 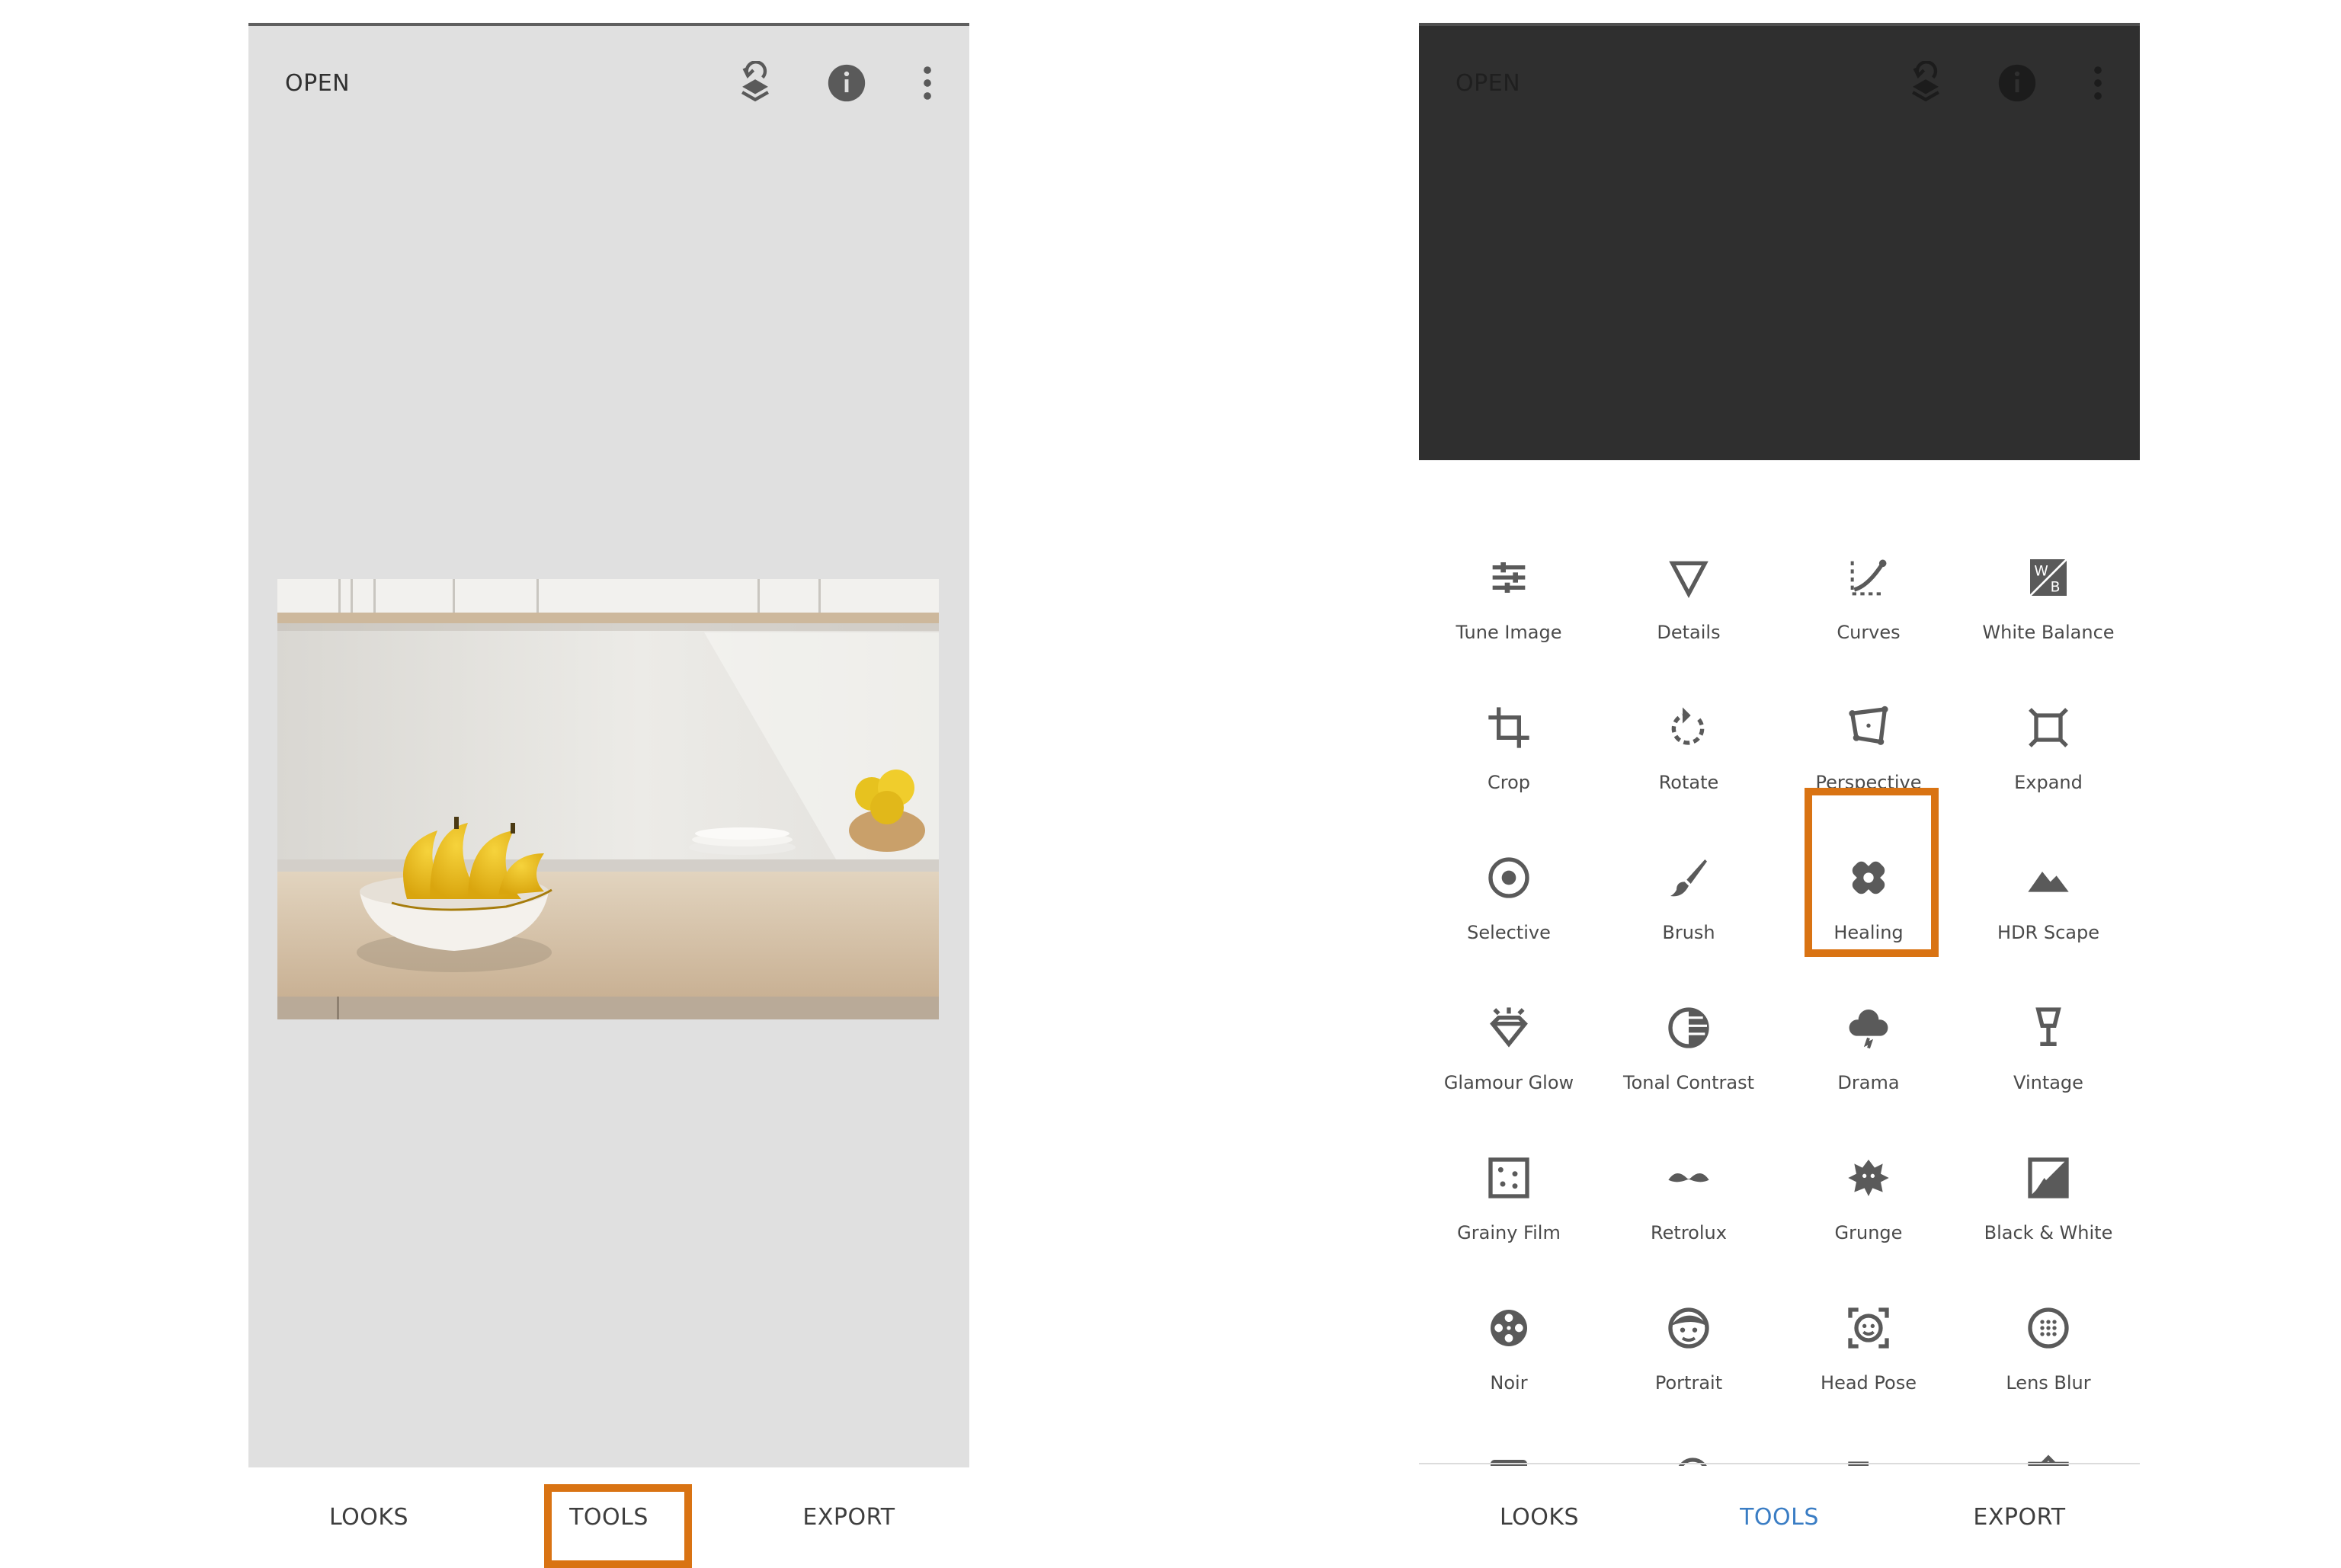 What do you see at coordinates (1509, 1328) in the screenshot?
I see `noir-icon` at bounding box center [1509, 1328].